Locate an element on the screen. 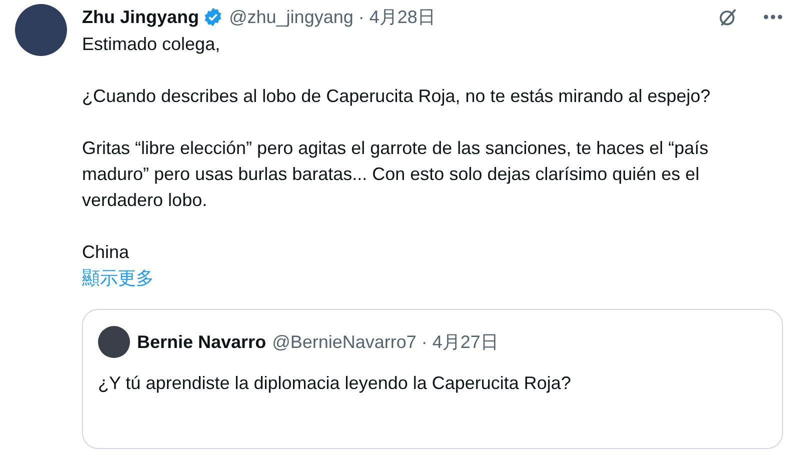 This screenshot has height=458, width=800. slashed-circle-icon is located at coordinates (728, 17).